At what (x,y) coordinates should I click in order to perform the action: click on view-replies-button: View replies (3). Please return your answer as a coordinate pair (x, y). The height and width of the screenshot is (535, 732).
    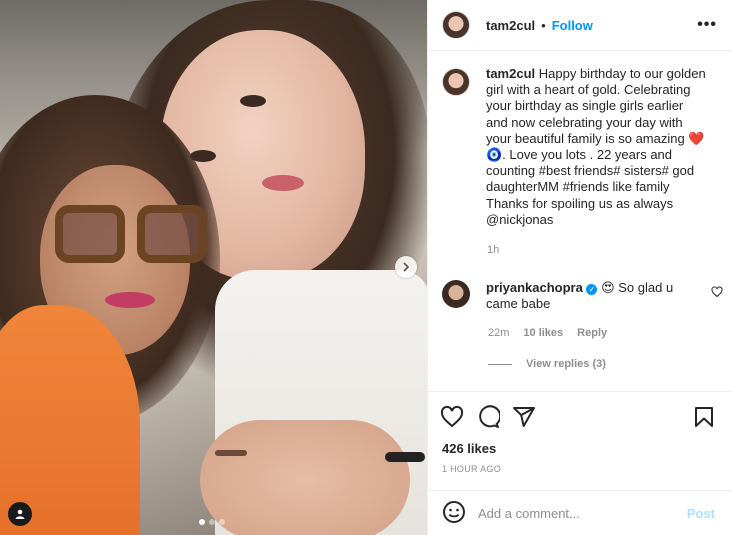
    Looking at the image, I should click on (547, 364).